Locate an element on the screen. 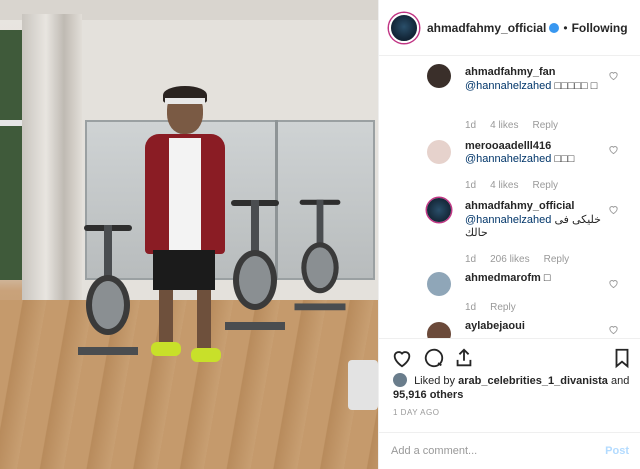  comment-item: ahmedmarofm □ 1d Reply is located at coordinates (509, 289).